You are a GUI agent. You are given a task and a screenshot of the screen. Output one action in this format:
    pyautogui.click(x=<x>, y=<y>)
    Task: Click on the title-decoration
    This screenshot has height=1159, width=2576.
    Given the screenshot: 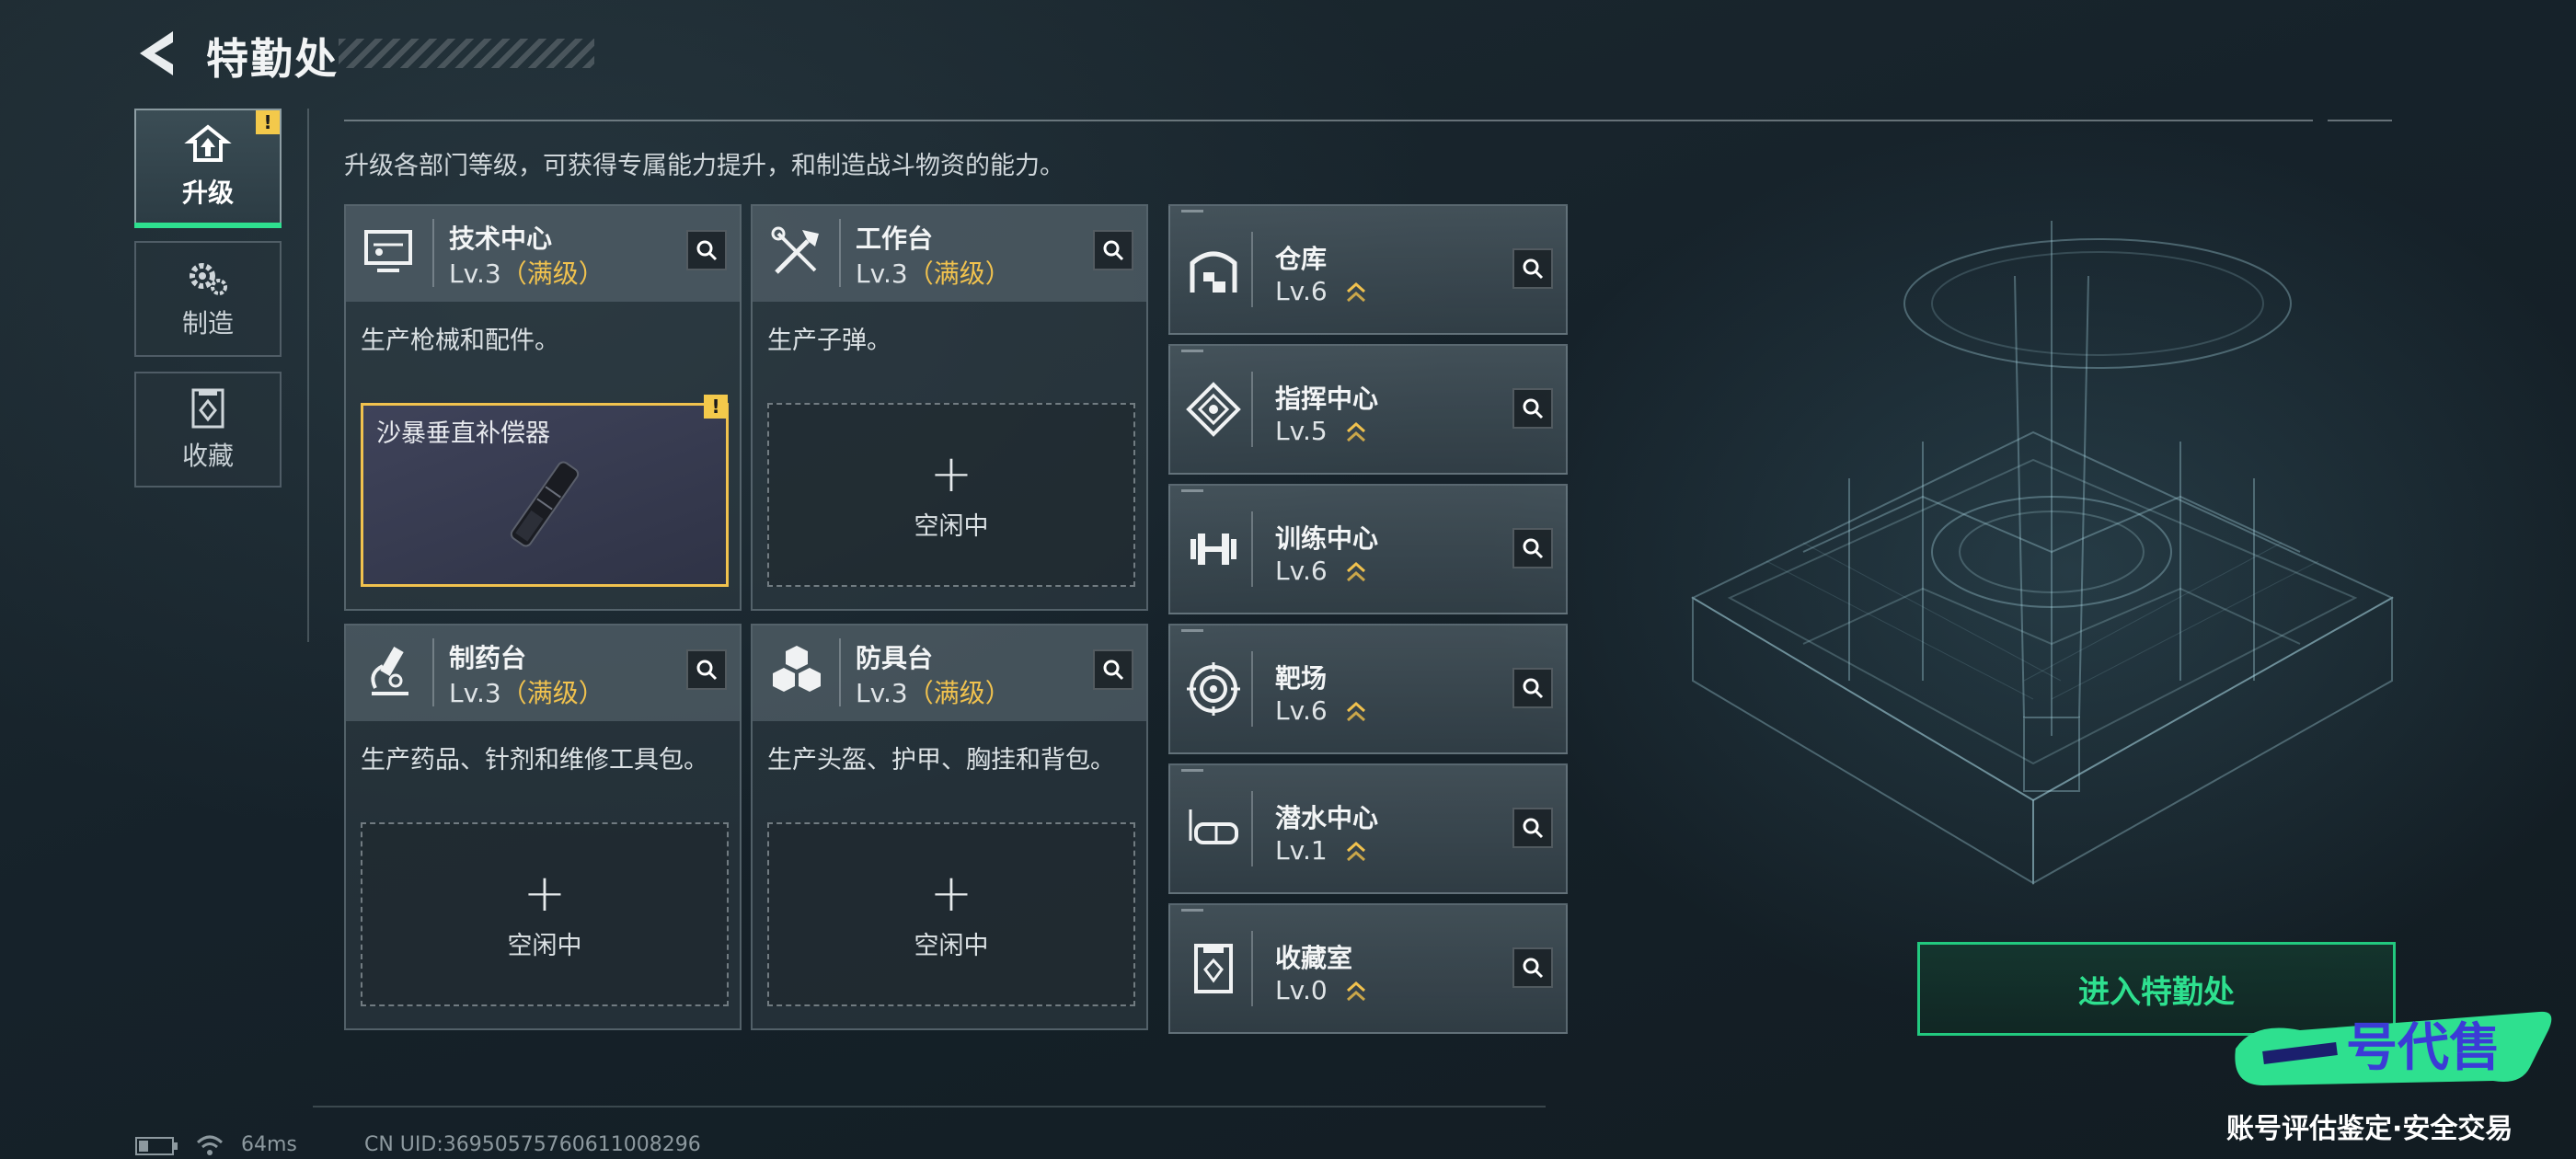 What is the action you would take?
    pyautogui.click(x=466, y=53)
    